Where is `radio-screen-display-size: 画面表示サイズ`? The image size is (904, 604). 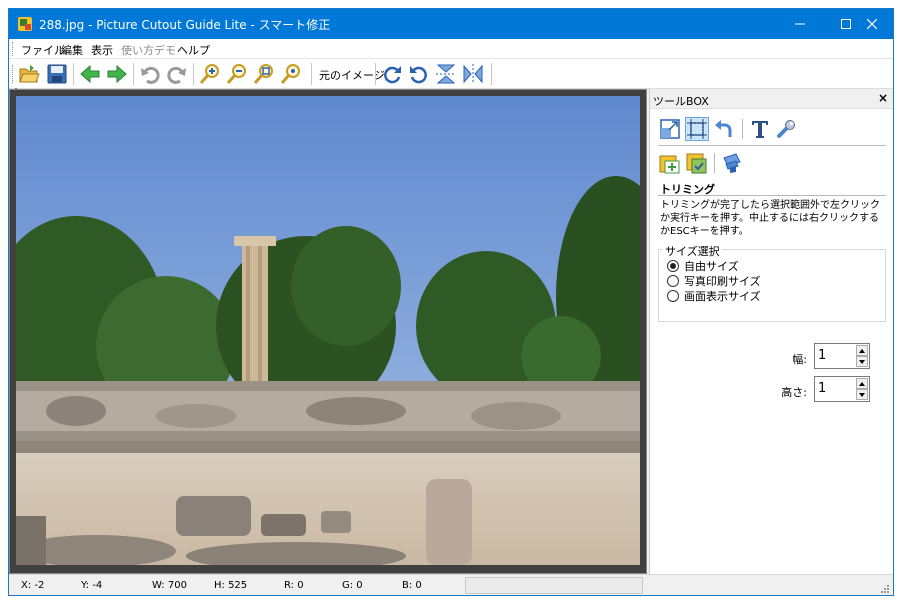 radio-screen-display-size: 画面表示サイズ is located at coordinates (714, 296).